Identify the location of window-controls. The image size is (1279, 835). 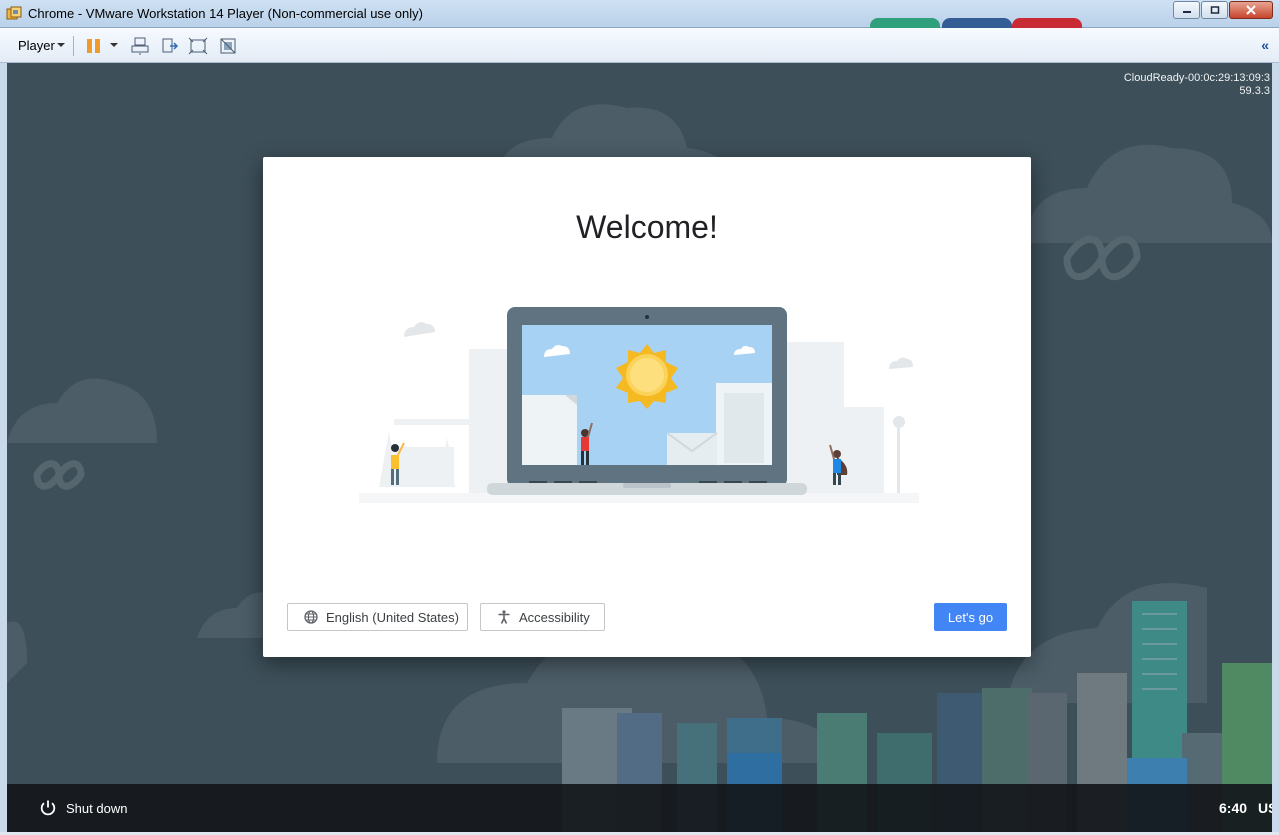
(1222, 10).